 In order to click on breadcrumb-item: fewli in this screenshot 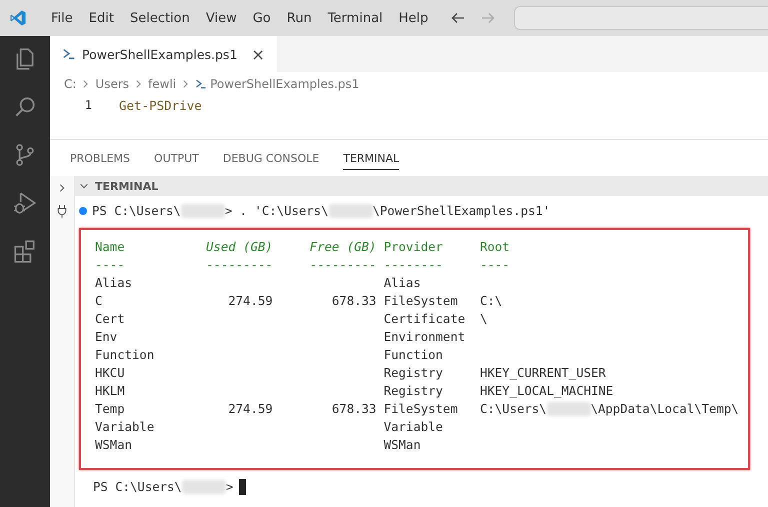, I will do `click(162, 84)`.